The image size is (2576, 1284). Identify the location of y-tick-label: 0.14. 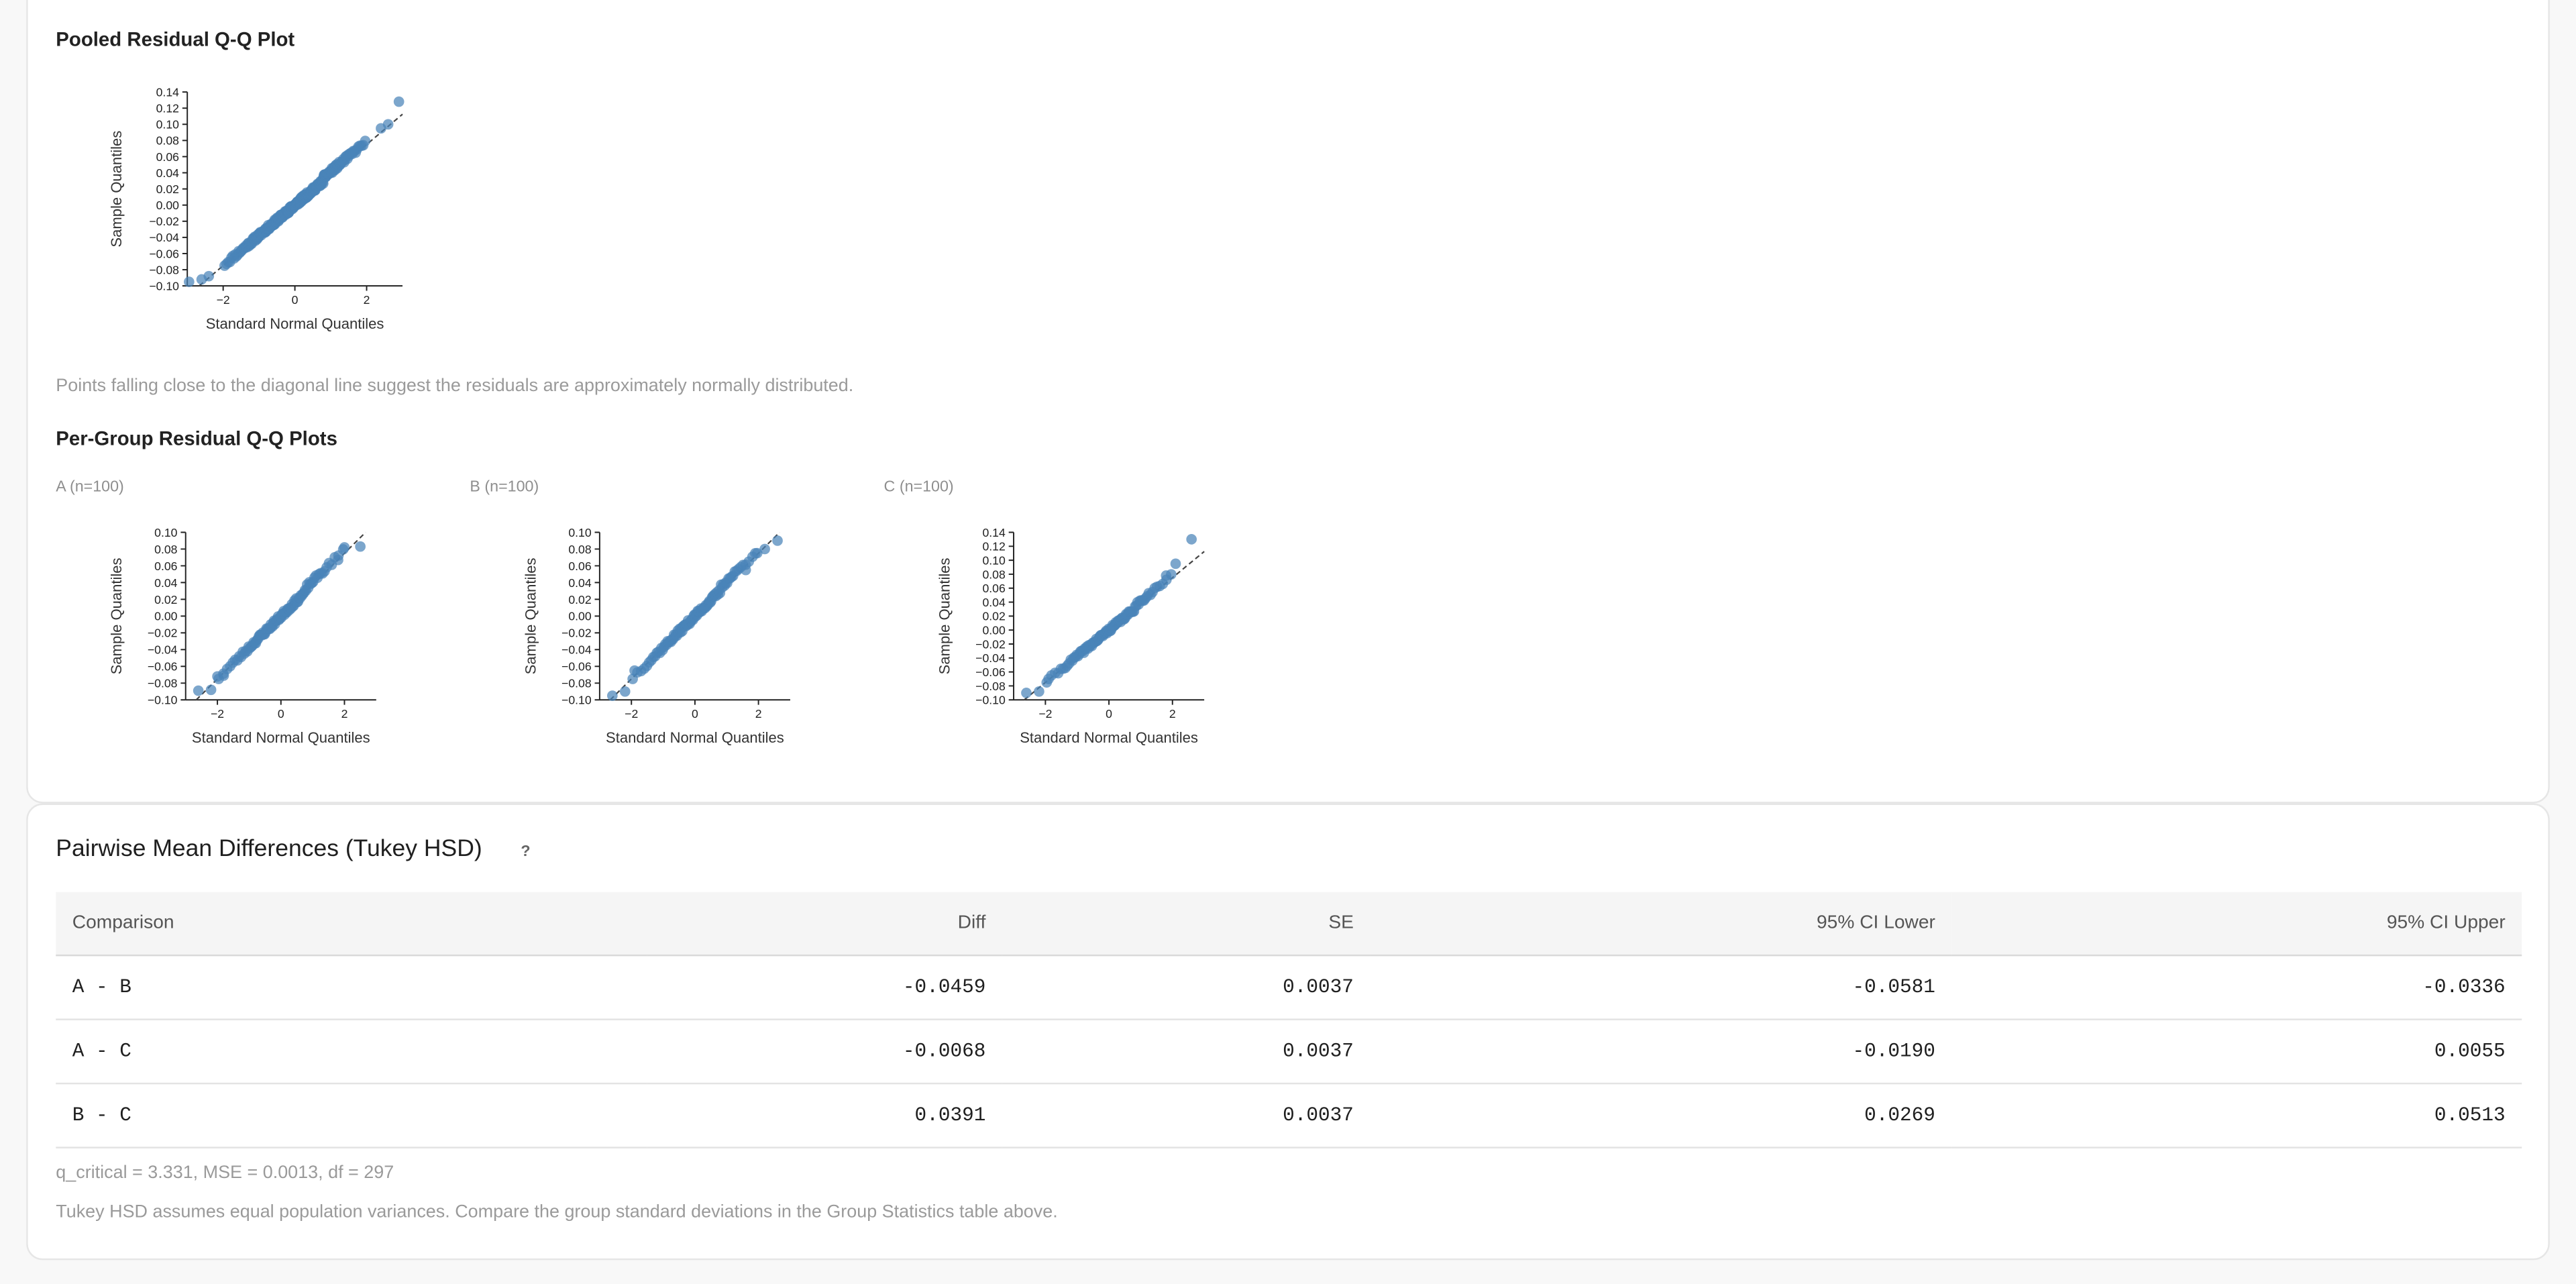
(994, 532).